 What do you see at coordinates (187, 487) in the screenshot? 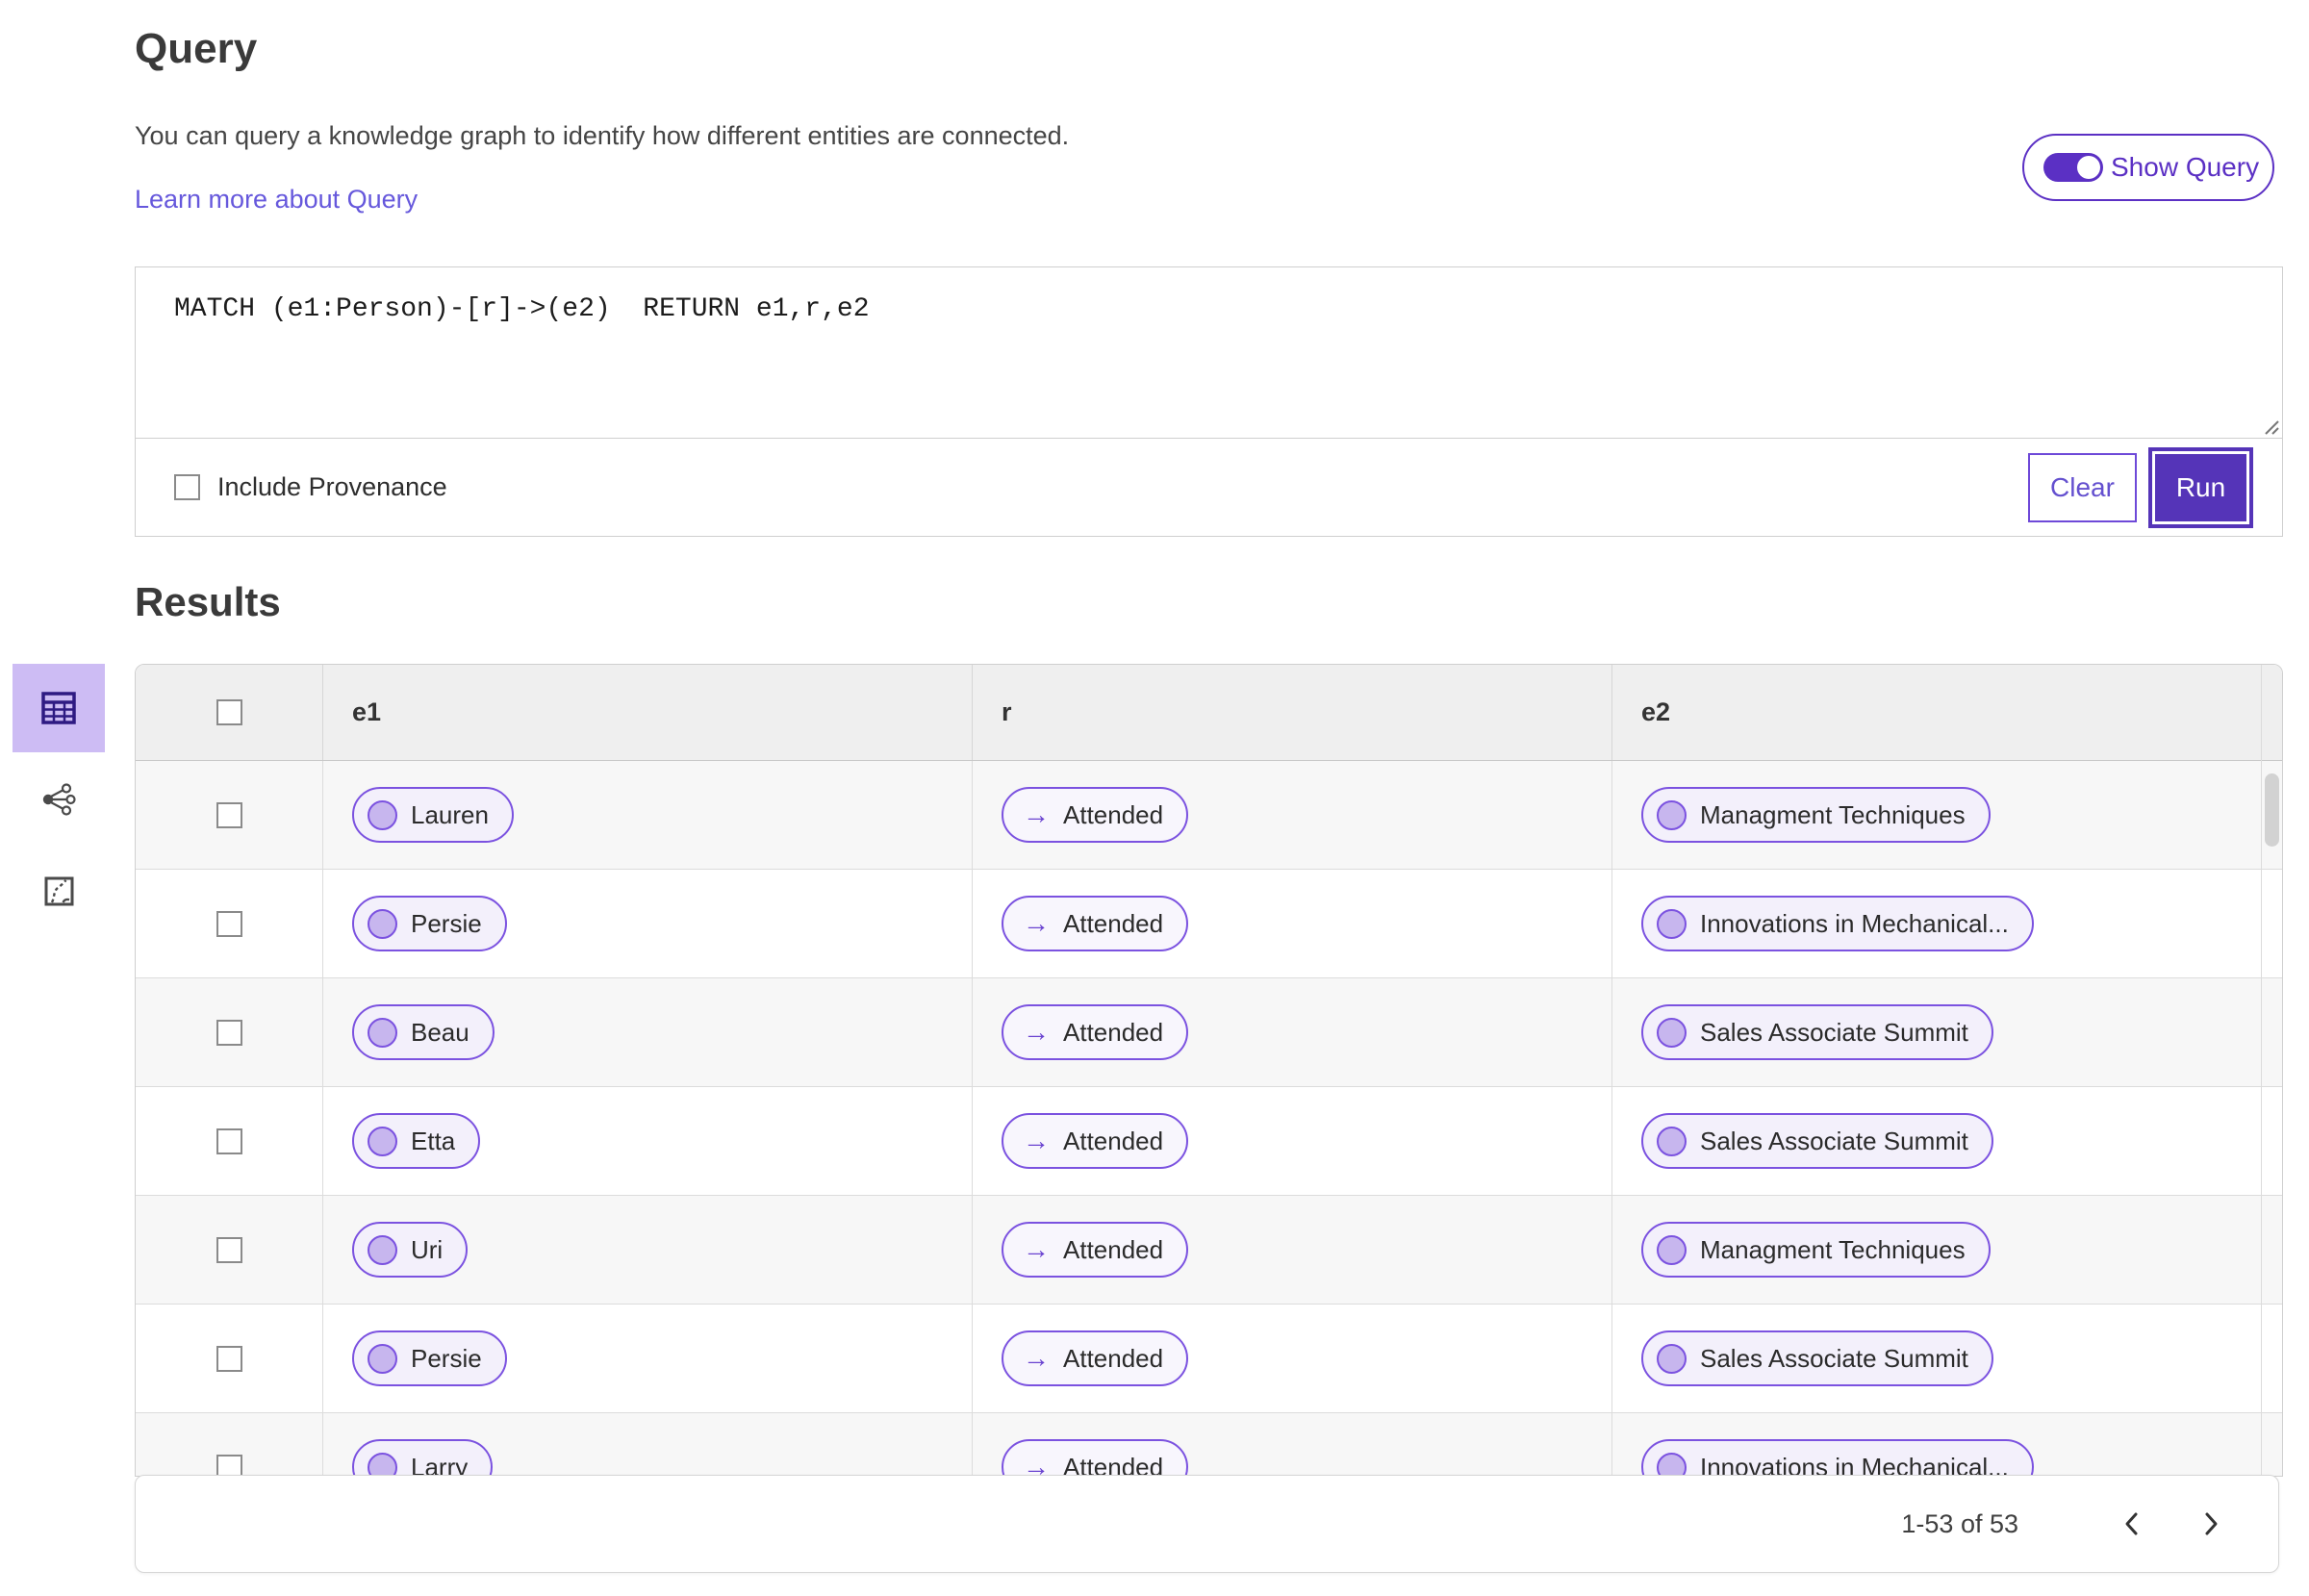
I see `include-provenance-checkbox` at bounding box center [187, 487].